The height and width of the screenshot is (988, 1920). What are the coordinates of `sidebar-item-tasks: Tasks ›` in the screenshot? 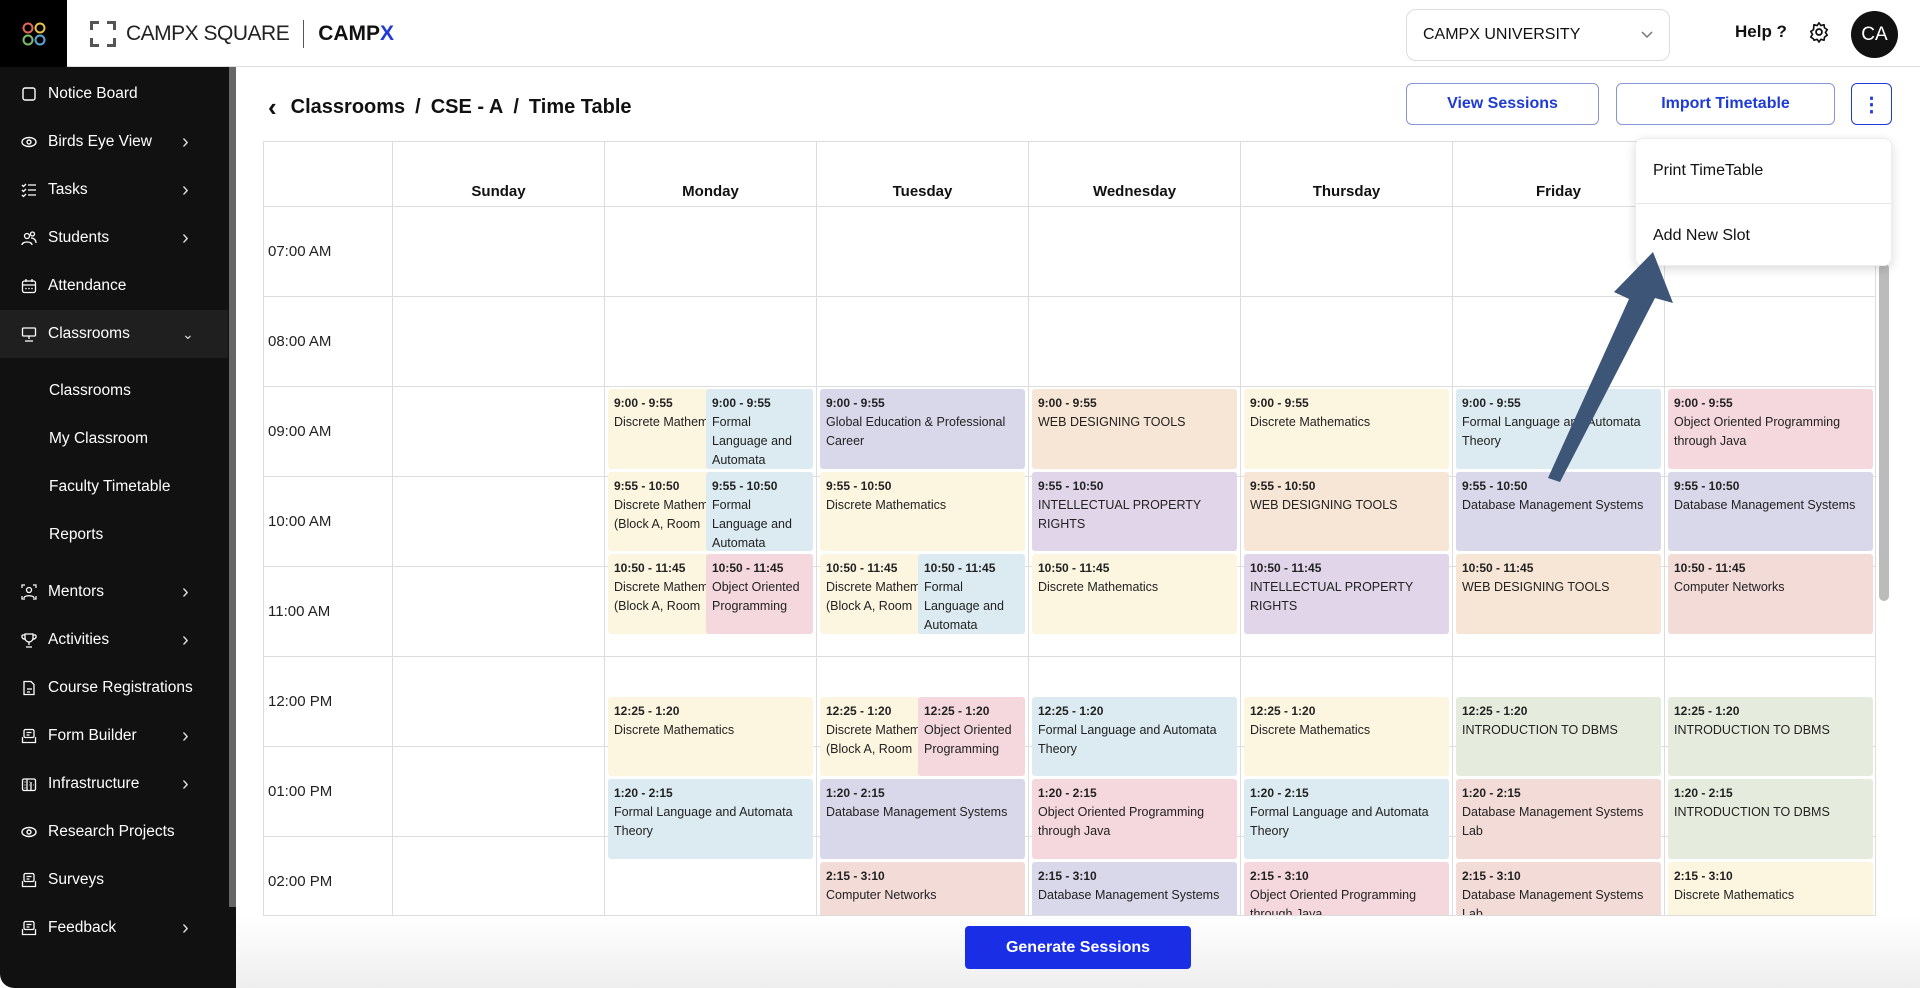 It's located at (114, 190).